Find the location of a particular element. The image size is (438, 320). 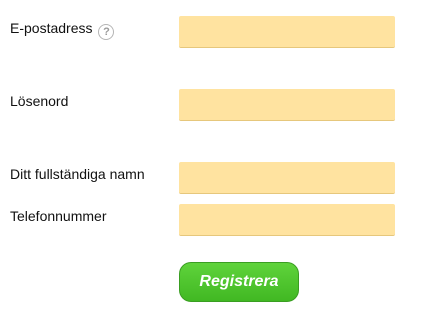

register-button: Registrera is located at coordinates (239, 282).